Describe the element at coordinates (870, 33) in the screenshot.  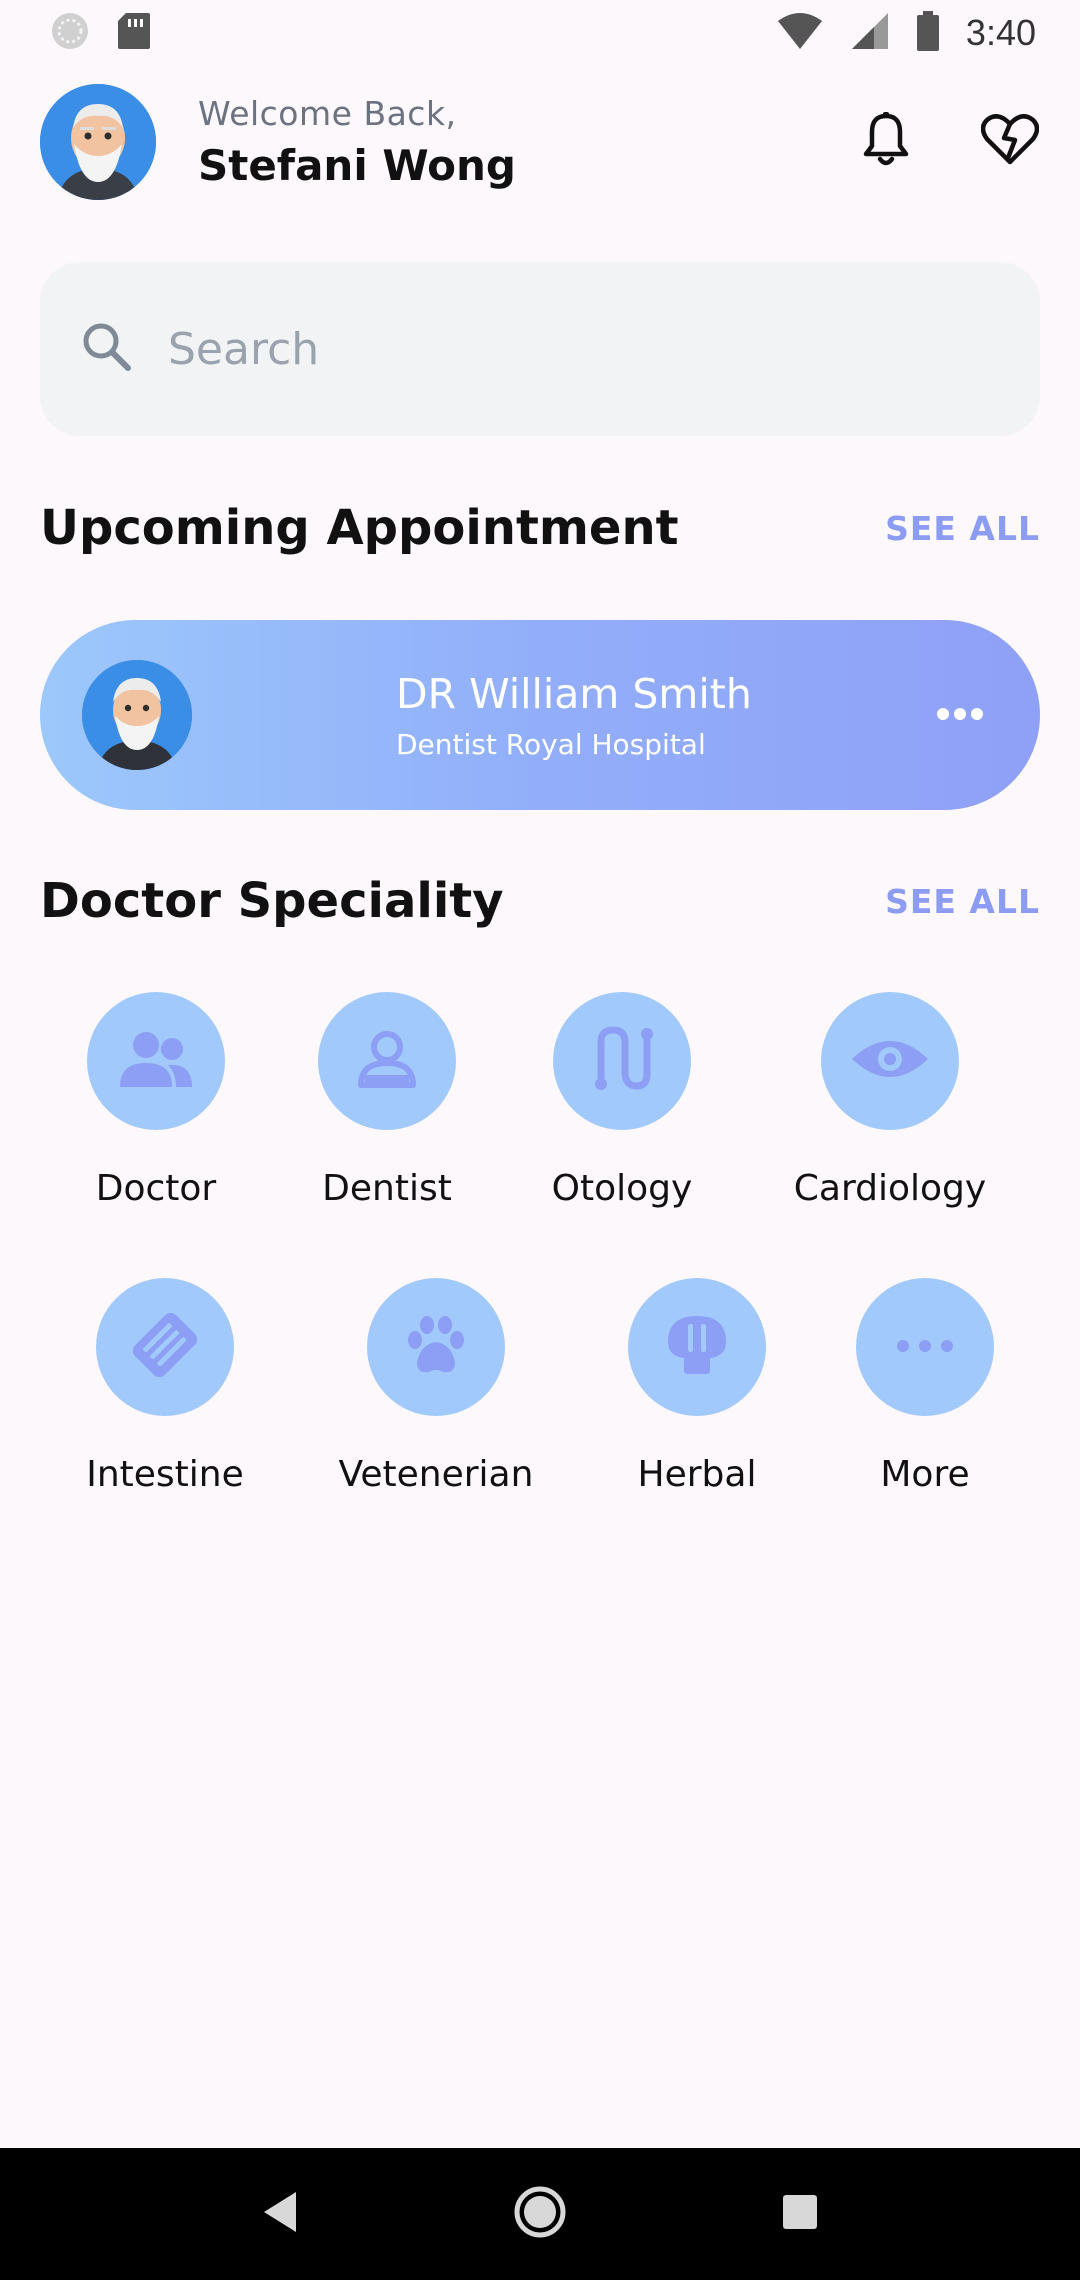
I see `signal-icon` at that location.